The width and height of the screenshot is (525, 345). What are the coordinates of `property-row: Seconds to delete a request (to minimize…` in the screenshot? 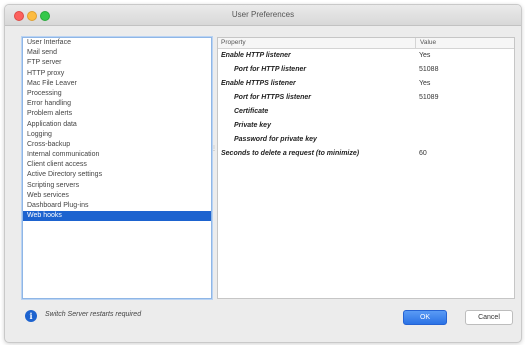 It's located at (366, 154).